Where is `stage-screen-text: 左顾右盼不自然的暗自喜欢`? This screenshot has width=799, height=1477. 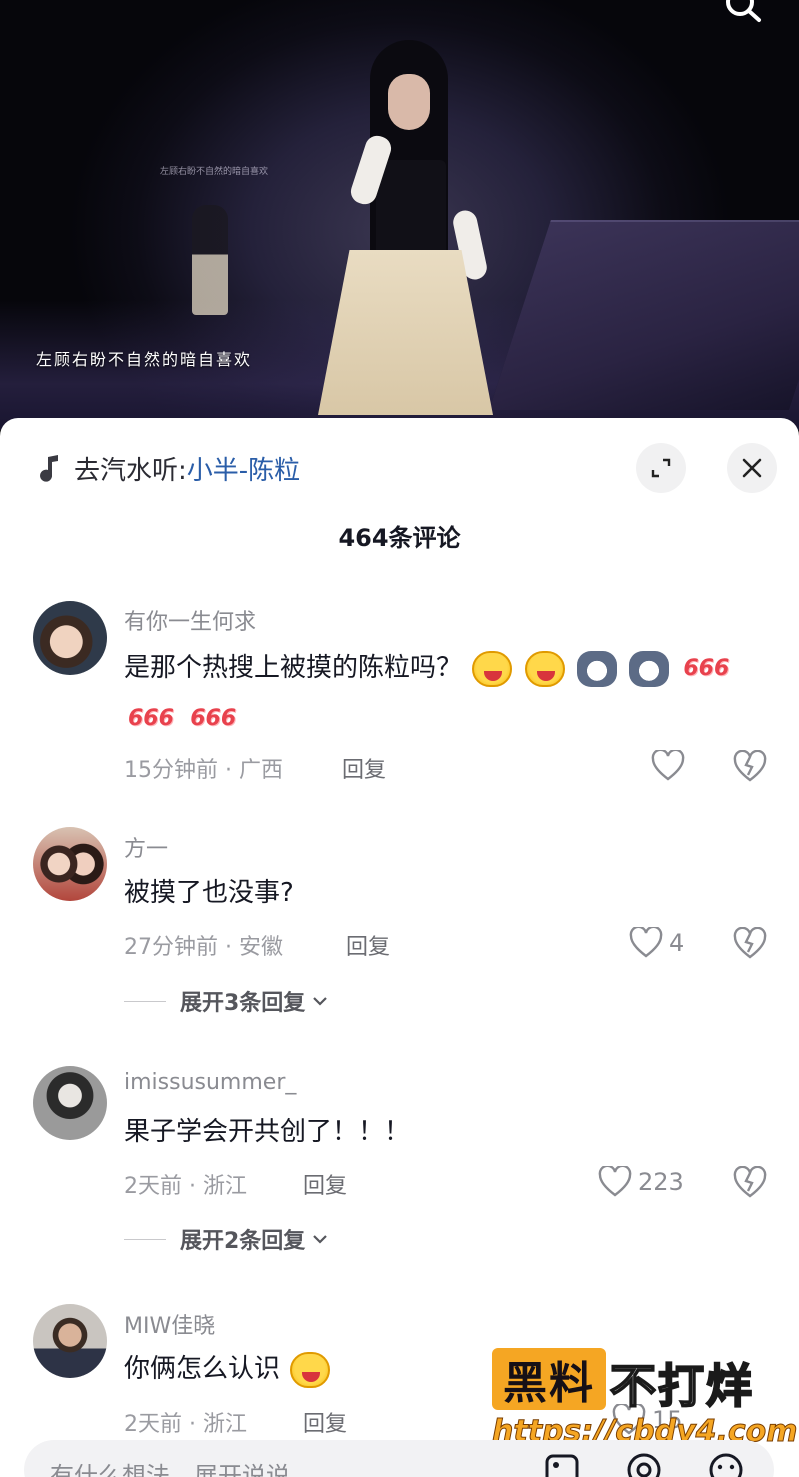 stage-screen-text: 左顾右盼不自然的暗自喜欢 is located at coordinates (214, 172).